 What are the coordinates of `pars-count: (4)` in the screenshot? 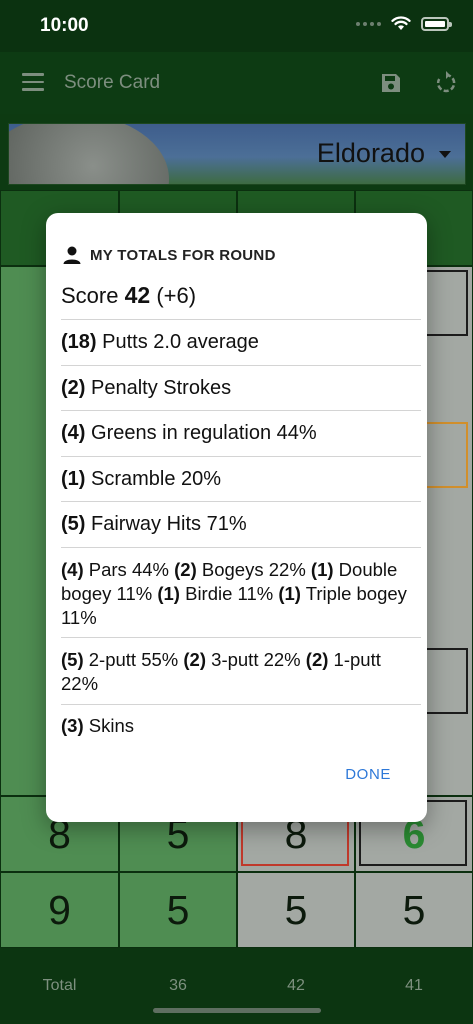 It's located at (72, 569).